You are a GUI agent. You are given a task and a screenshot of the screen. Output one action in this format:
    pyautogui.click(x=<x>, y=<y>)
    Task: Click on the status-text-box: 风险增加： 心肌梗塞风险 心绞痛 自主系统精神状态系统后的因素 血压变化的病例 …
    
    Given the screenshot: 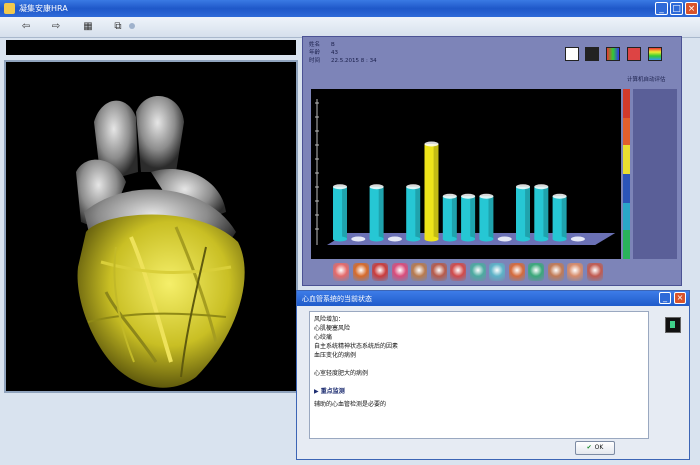 What is the action you would take?
    pyautogui.click(x=479, y=375)
    